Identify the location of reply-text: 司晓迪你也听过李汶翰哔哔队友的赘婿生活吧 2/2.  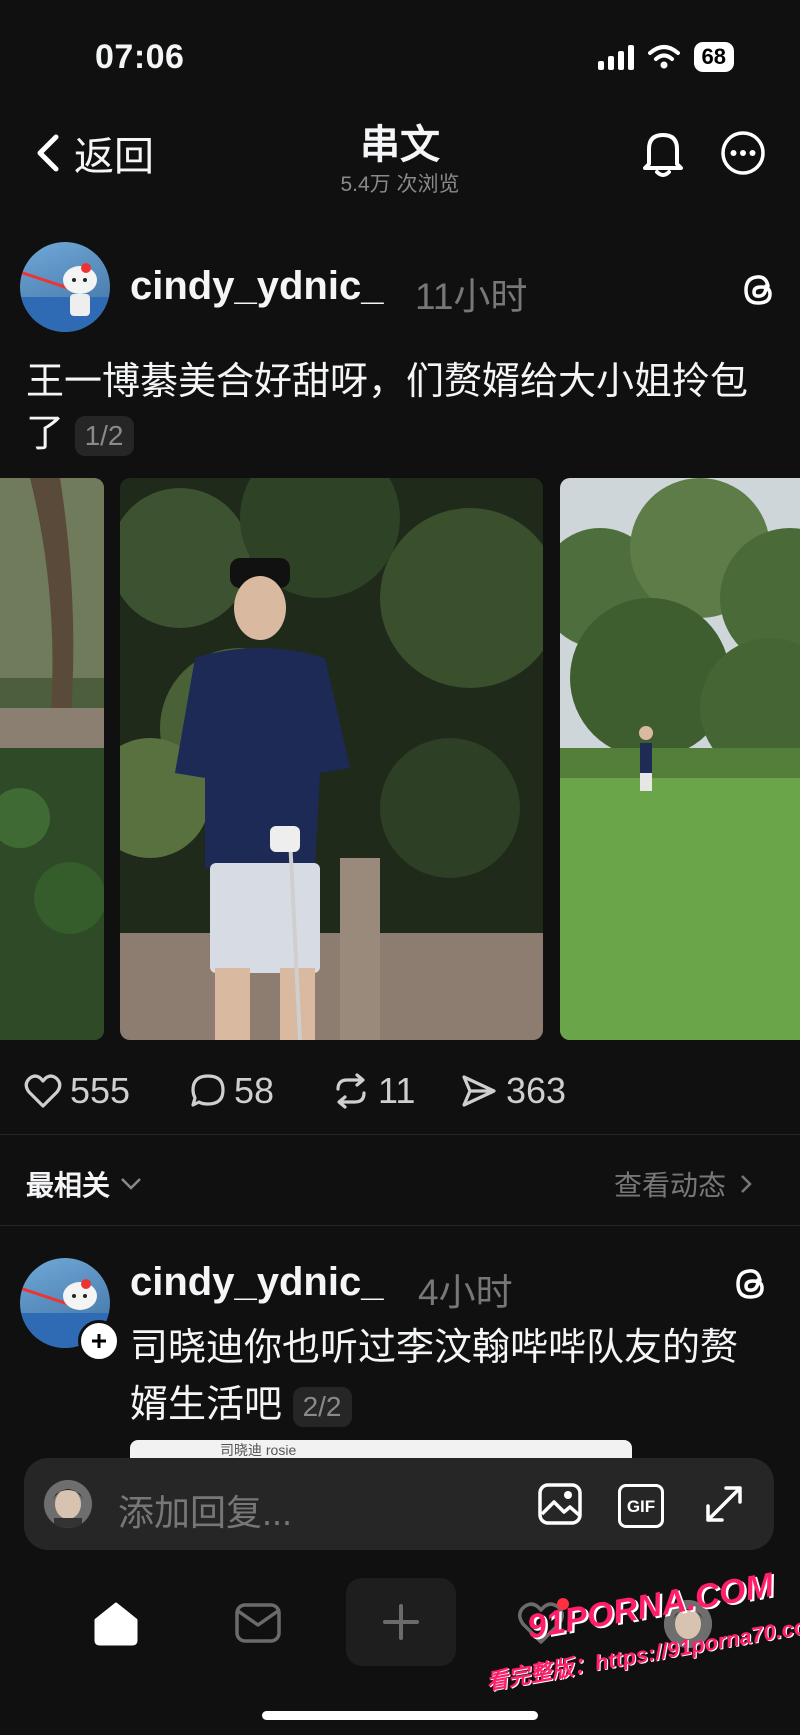
(450, 1377).